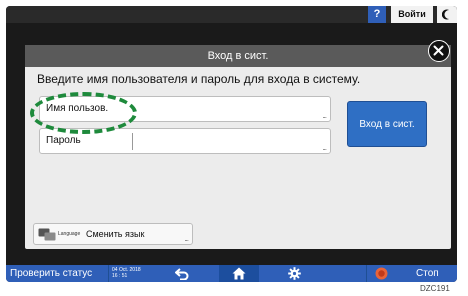  What do you see at coordinates (412, 14) in the screenshot?
I see `login-button: Войти` at bounding box center [412, 14].